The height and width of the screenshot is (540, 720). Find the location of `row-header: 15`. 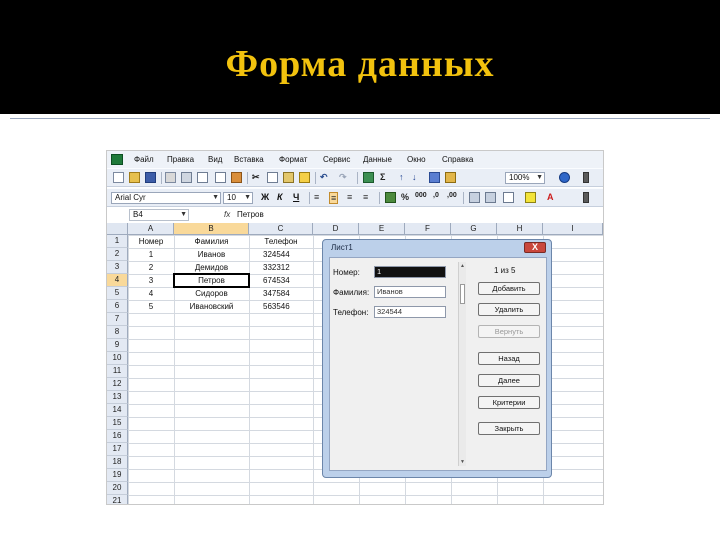

row-header: 15 is located at coordinates (117, 423).